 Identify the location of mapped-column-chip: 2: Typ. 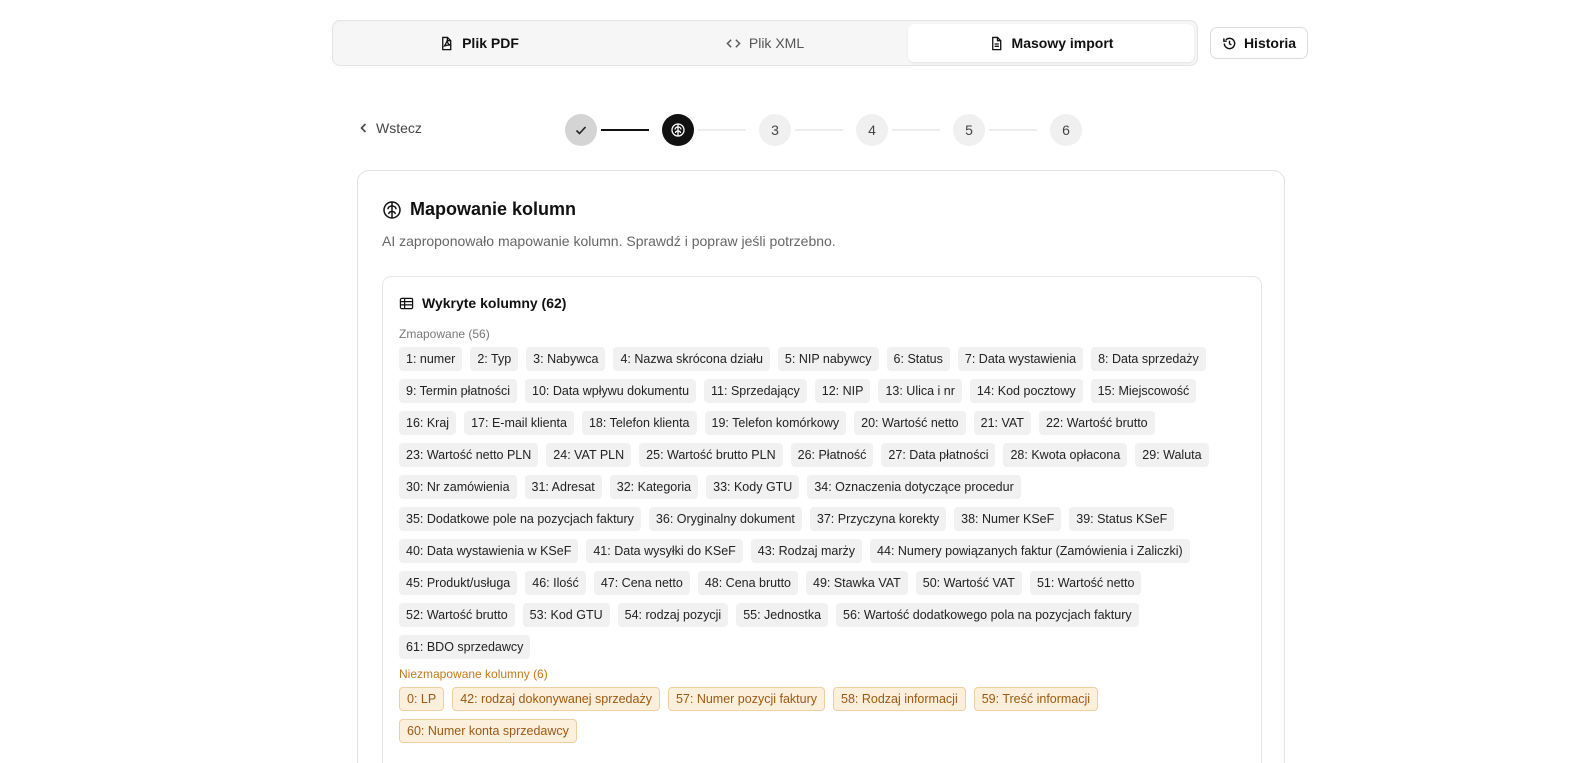
(494, 359).